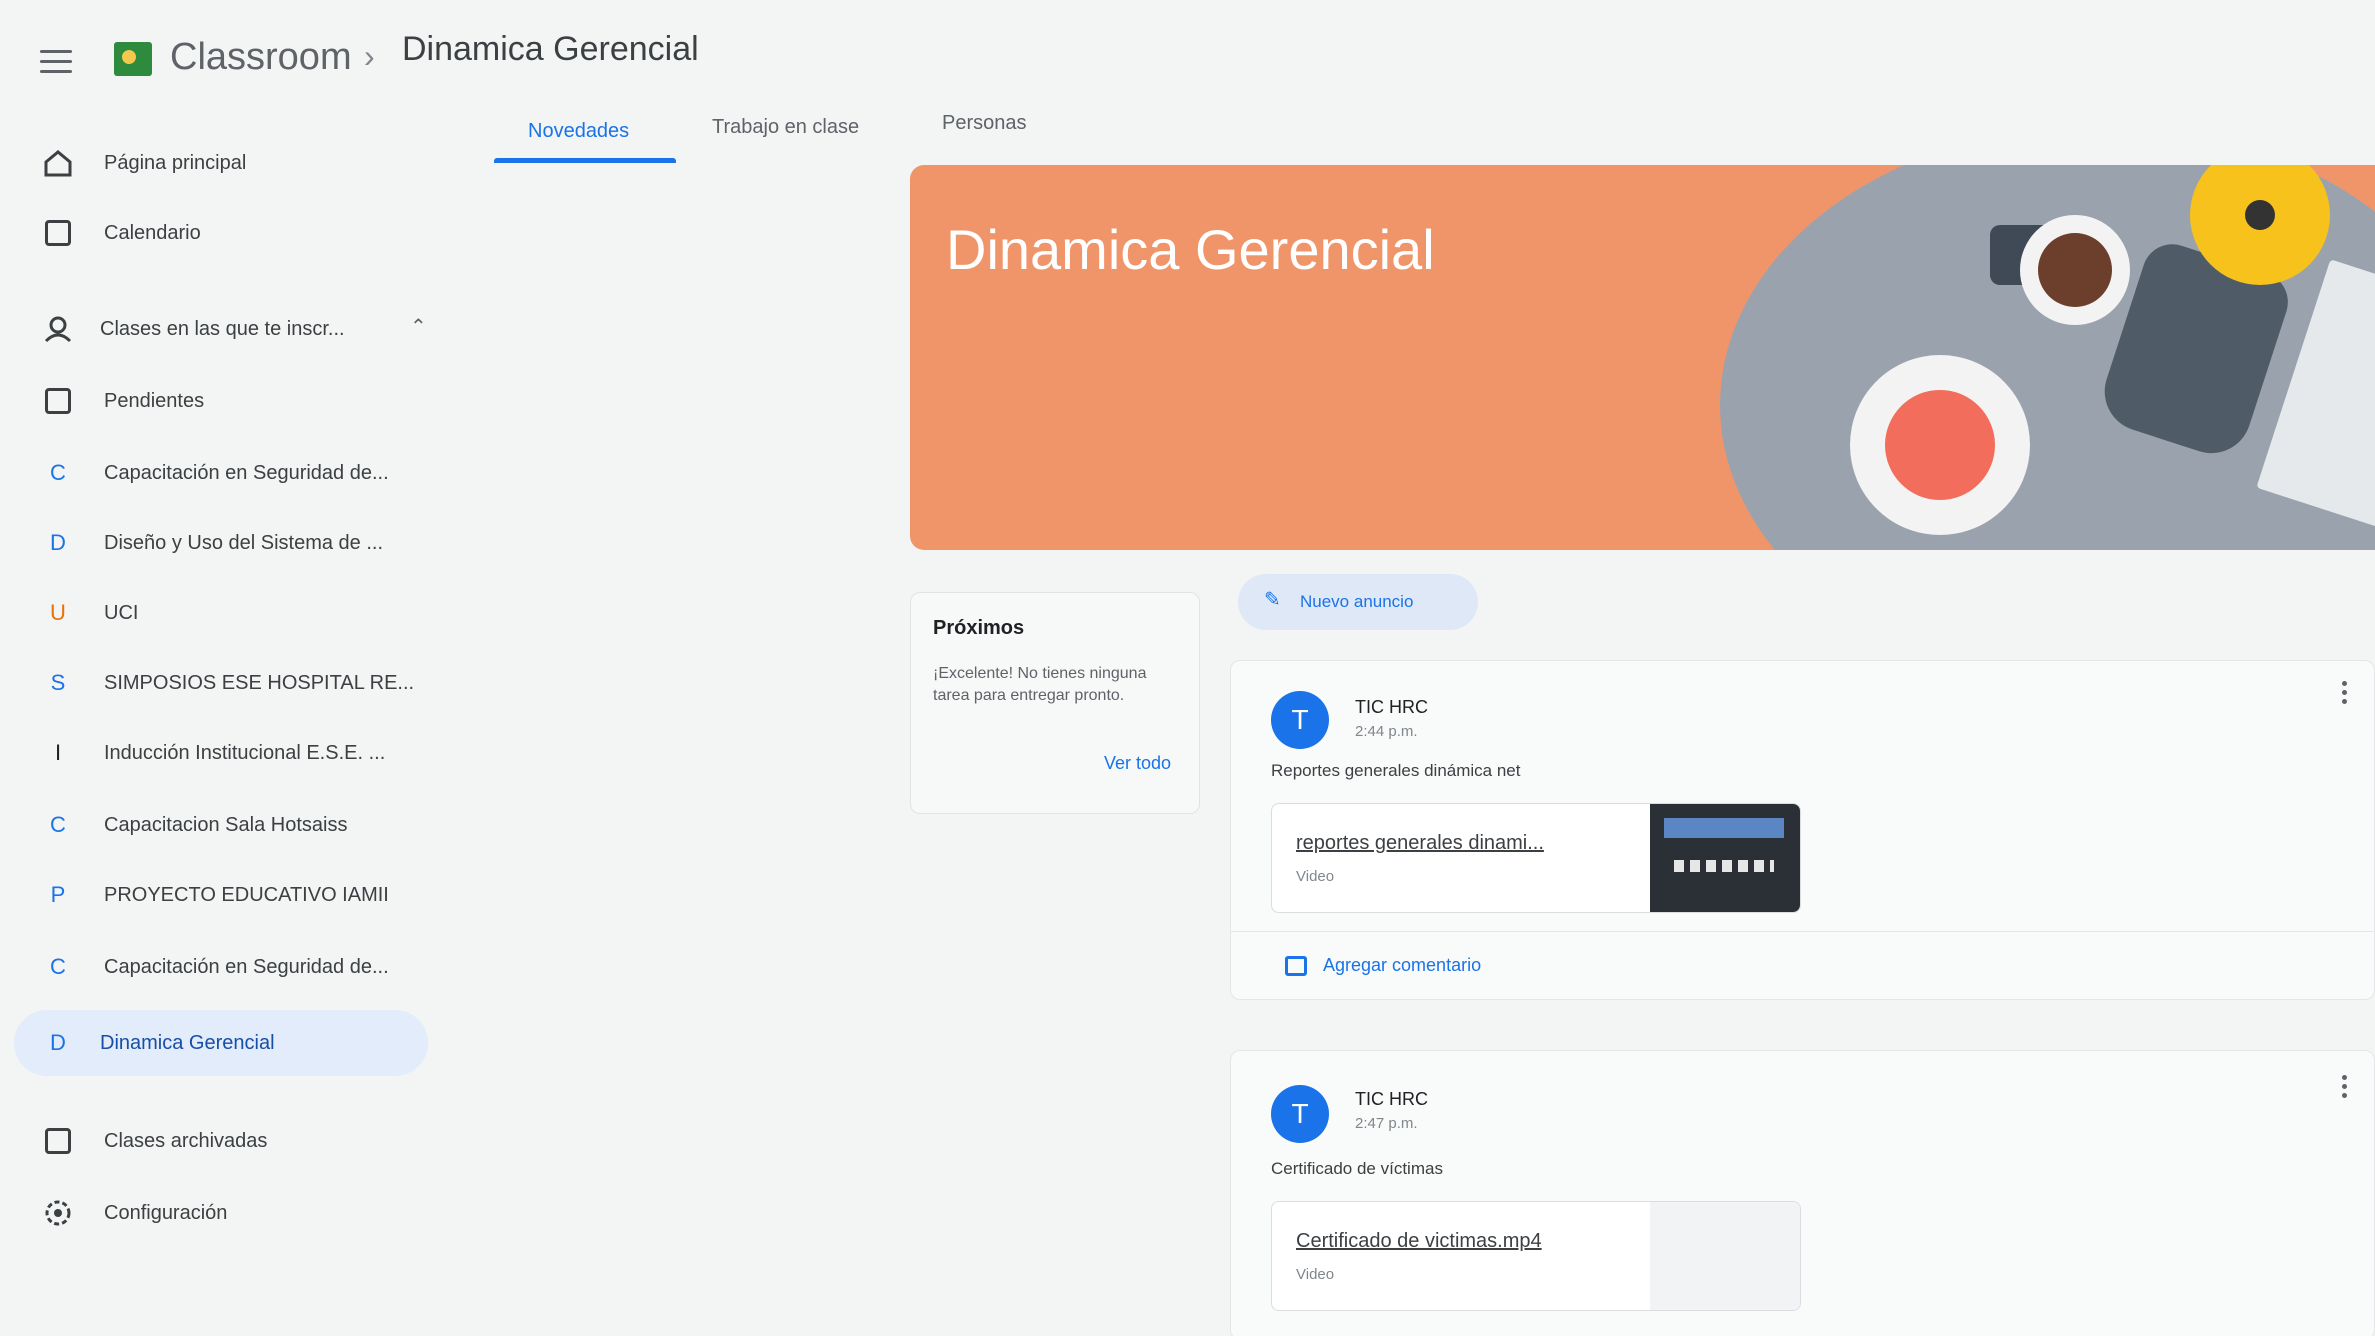 The image size is (2375, 1336). Describe the element at coordinates (1187, 56) in the screenshot. I see `top-bar: Classroom › Dinamica Gerencial` at that location.